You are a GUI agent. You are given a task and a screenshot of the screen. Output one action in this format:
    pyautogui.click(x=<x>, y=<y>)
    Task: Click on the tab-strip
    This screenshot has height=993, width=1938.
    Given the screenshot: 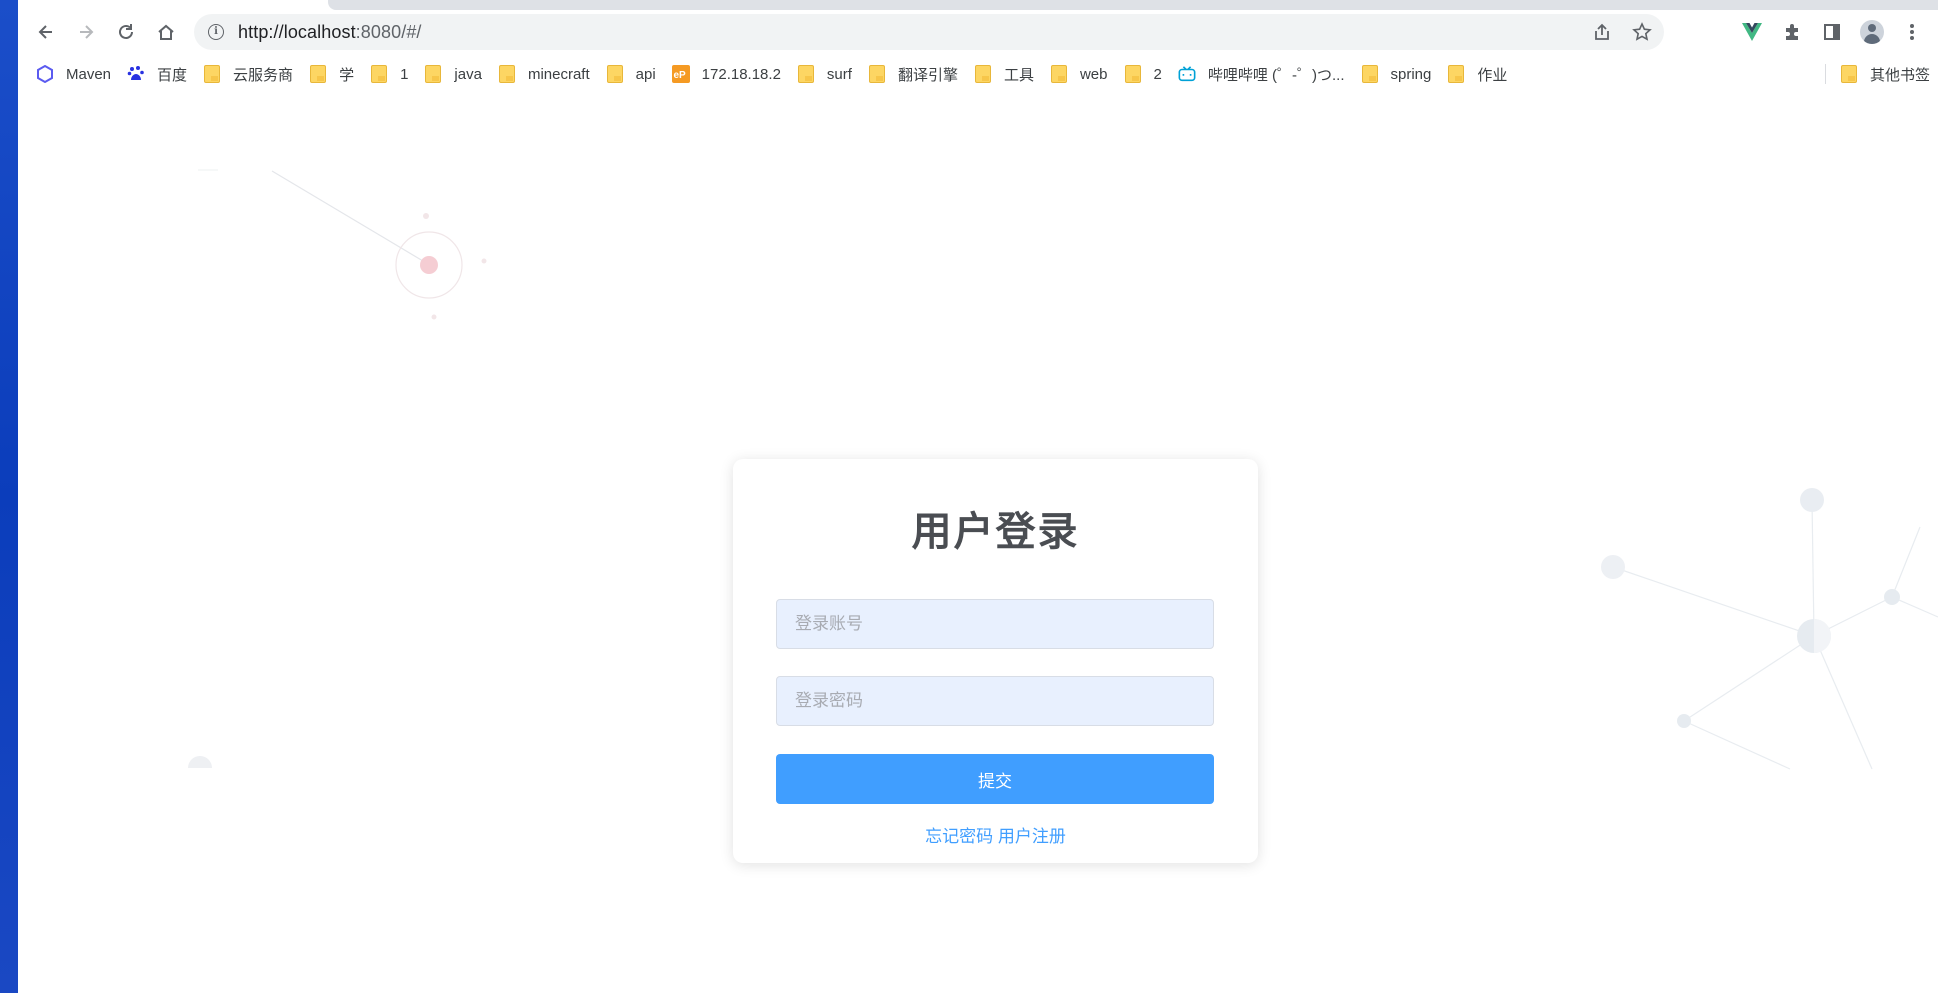 What is the action you would take?
    pyautogui.click(x=1133, y=5)
    